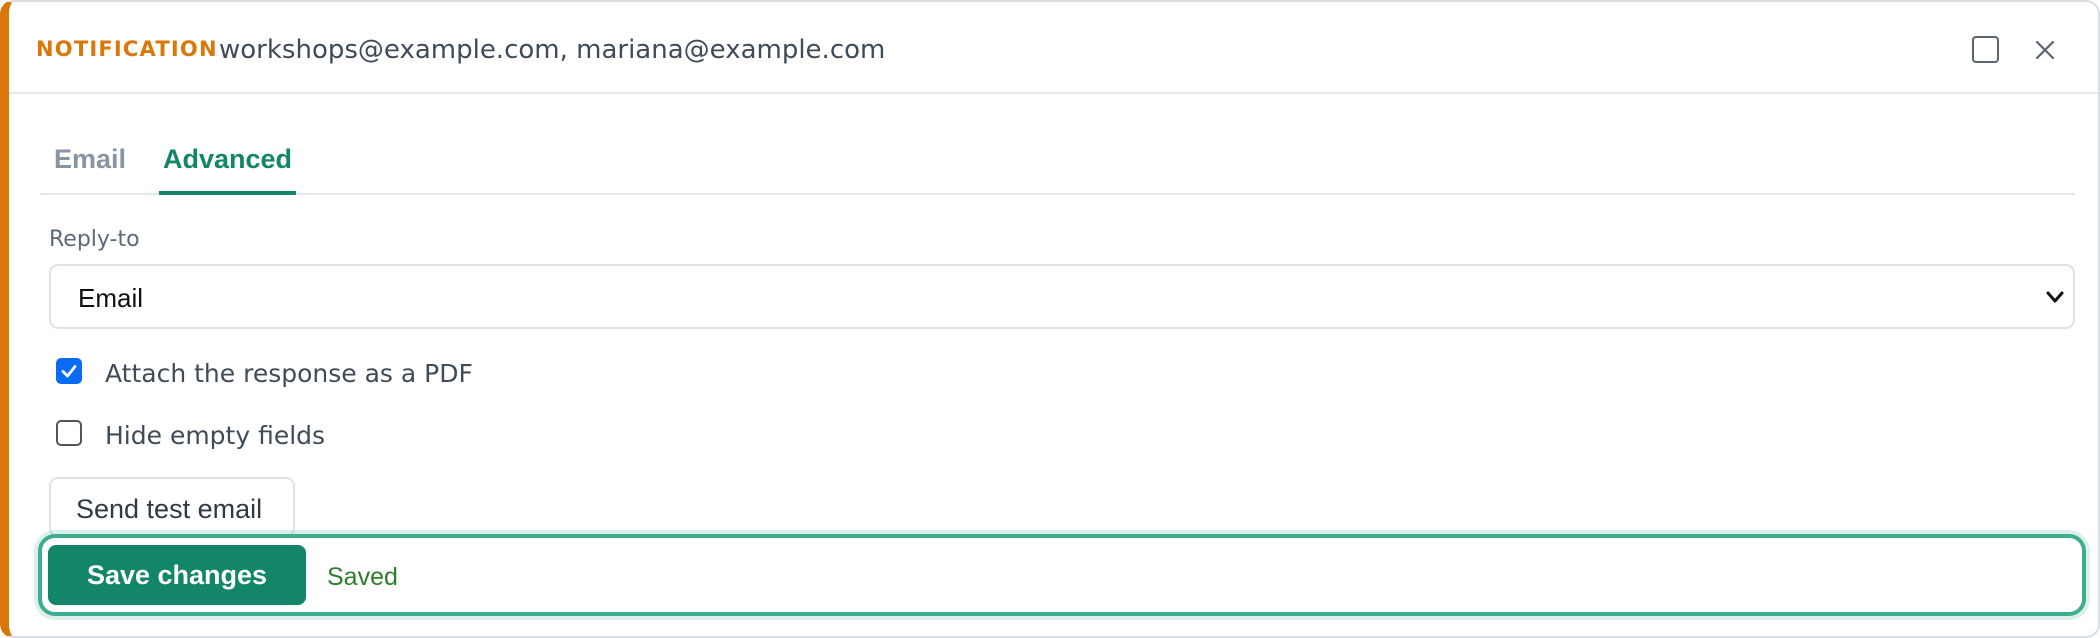 This screenshot has height=638, width=2100. Describe the element at coordinates (2045, 50) in the screenshot. I see `close-icon` at that location.